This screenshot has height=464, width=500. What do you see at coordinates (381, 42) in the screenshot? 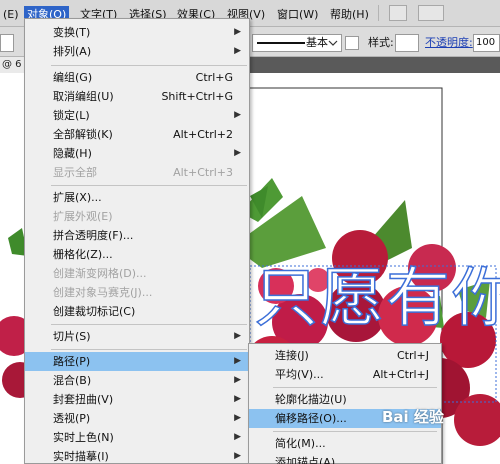
I see `style-label: 样式:` at bounding box center [381, 42].